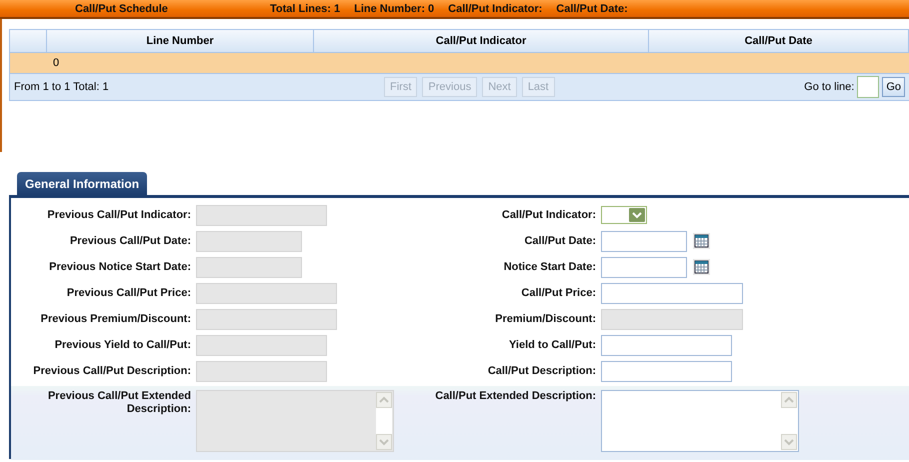 This screenshot has width=909, height=462. I want to click on record-summary: From 1 to 1 Total: 1, so click(62, 87).